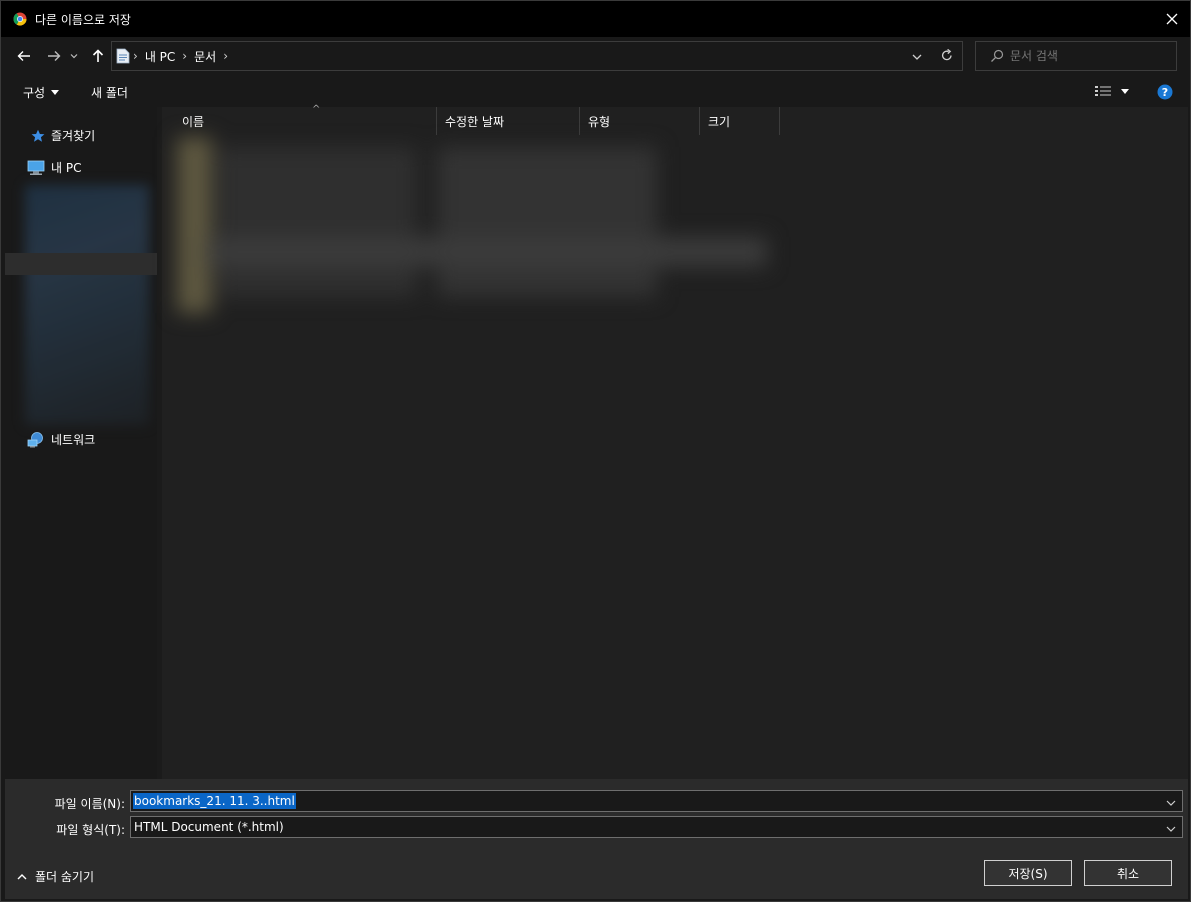 Image resolution: width=1191 pixels, height=902 pixels. I want to click on breadcrumb-this-pc: 내 PC, so click(160, 56).